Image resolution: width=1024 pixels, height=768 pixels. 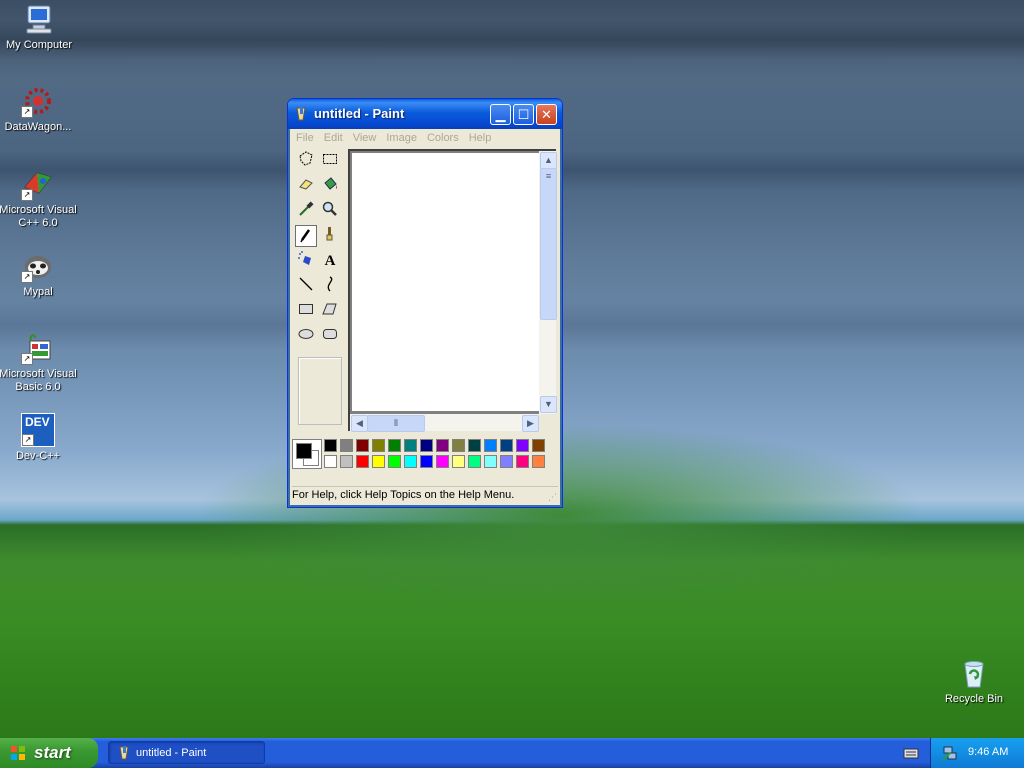 What do you see at coordinates (38, 430) in the screenshot?
I see `dev-cpp-icon: DEV ↗` at bounding box center [38, 430].